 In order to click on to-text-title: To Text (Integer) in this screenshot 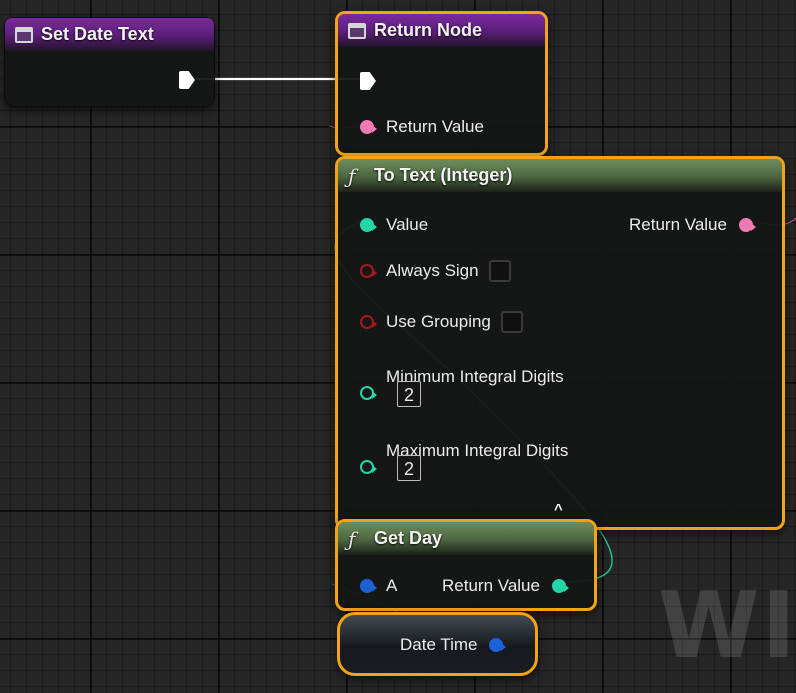, I will do `click(443, 175)`.